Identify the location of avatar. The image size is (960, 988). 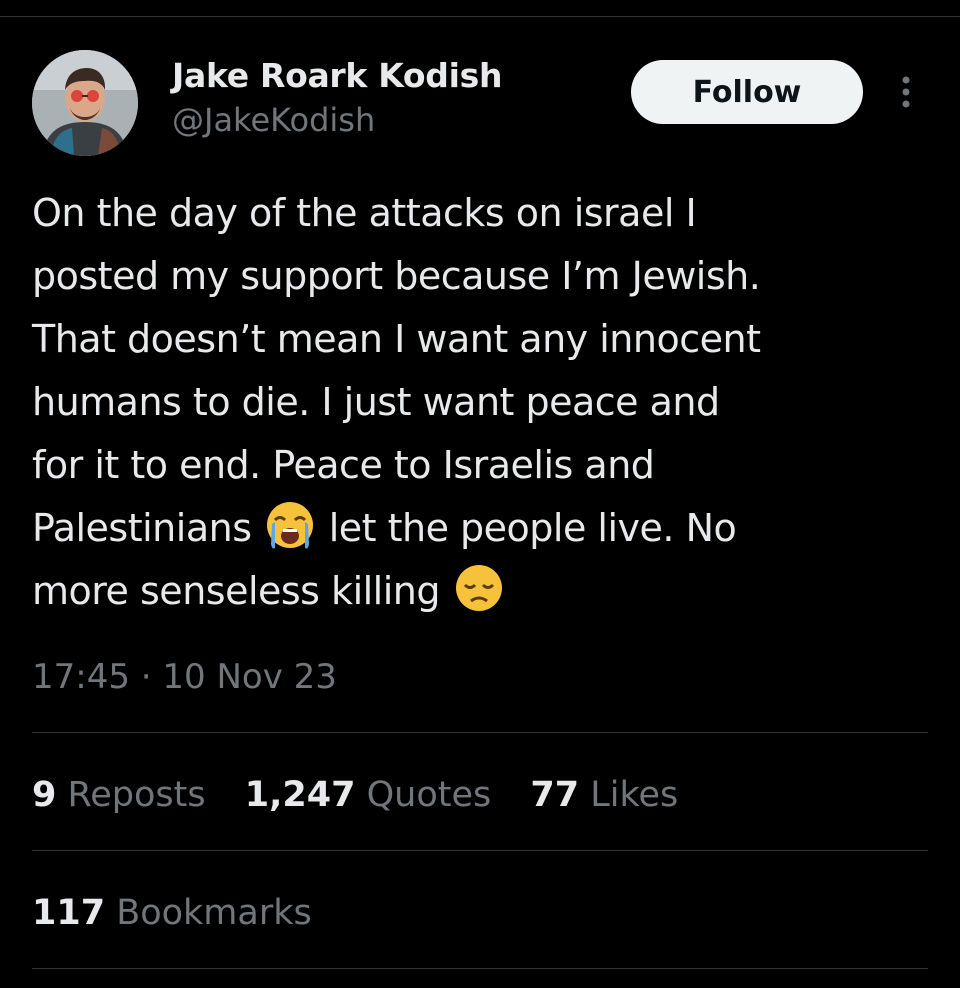
(85, 103).